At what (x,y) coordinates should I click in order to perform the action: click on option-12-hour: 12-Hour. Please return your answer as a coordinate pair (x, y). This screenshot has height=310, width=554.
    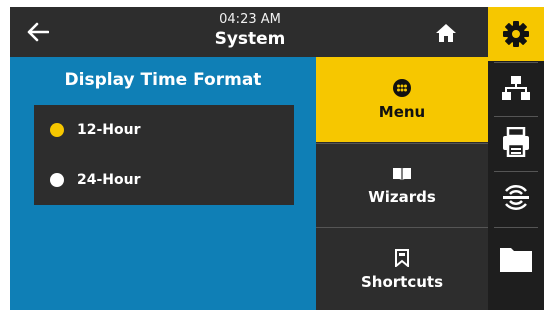
    Looking at the image, I should click on (164, 130).